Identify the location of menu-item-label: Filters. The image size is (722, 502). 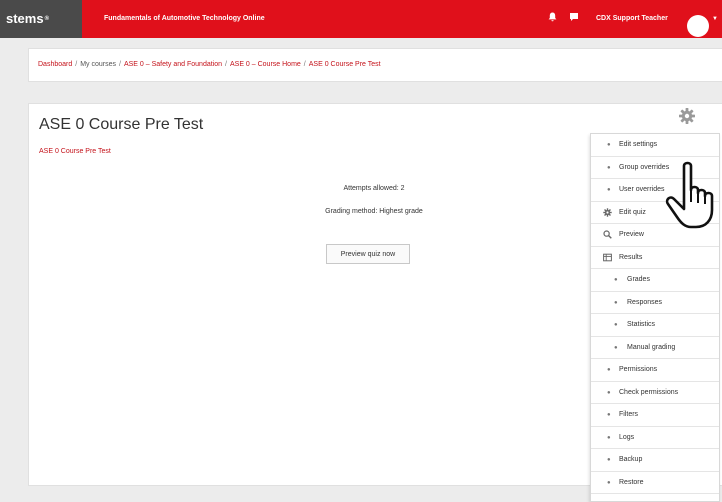
(629, 414).